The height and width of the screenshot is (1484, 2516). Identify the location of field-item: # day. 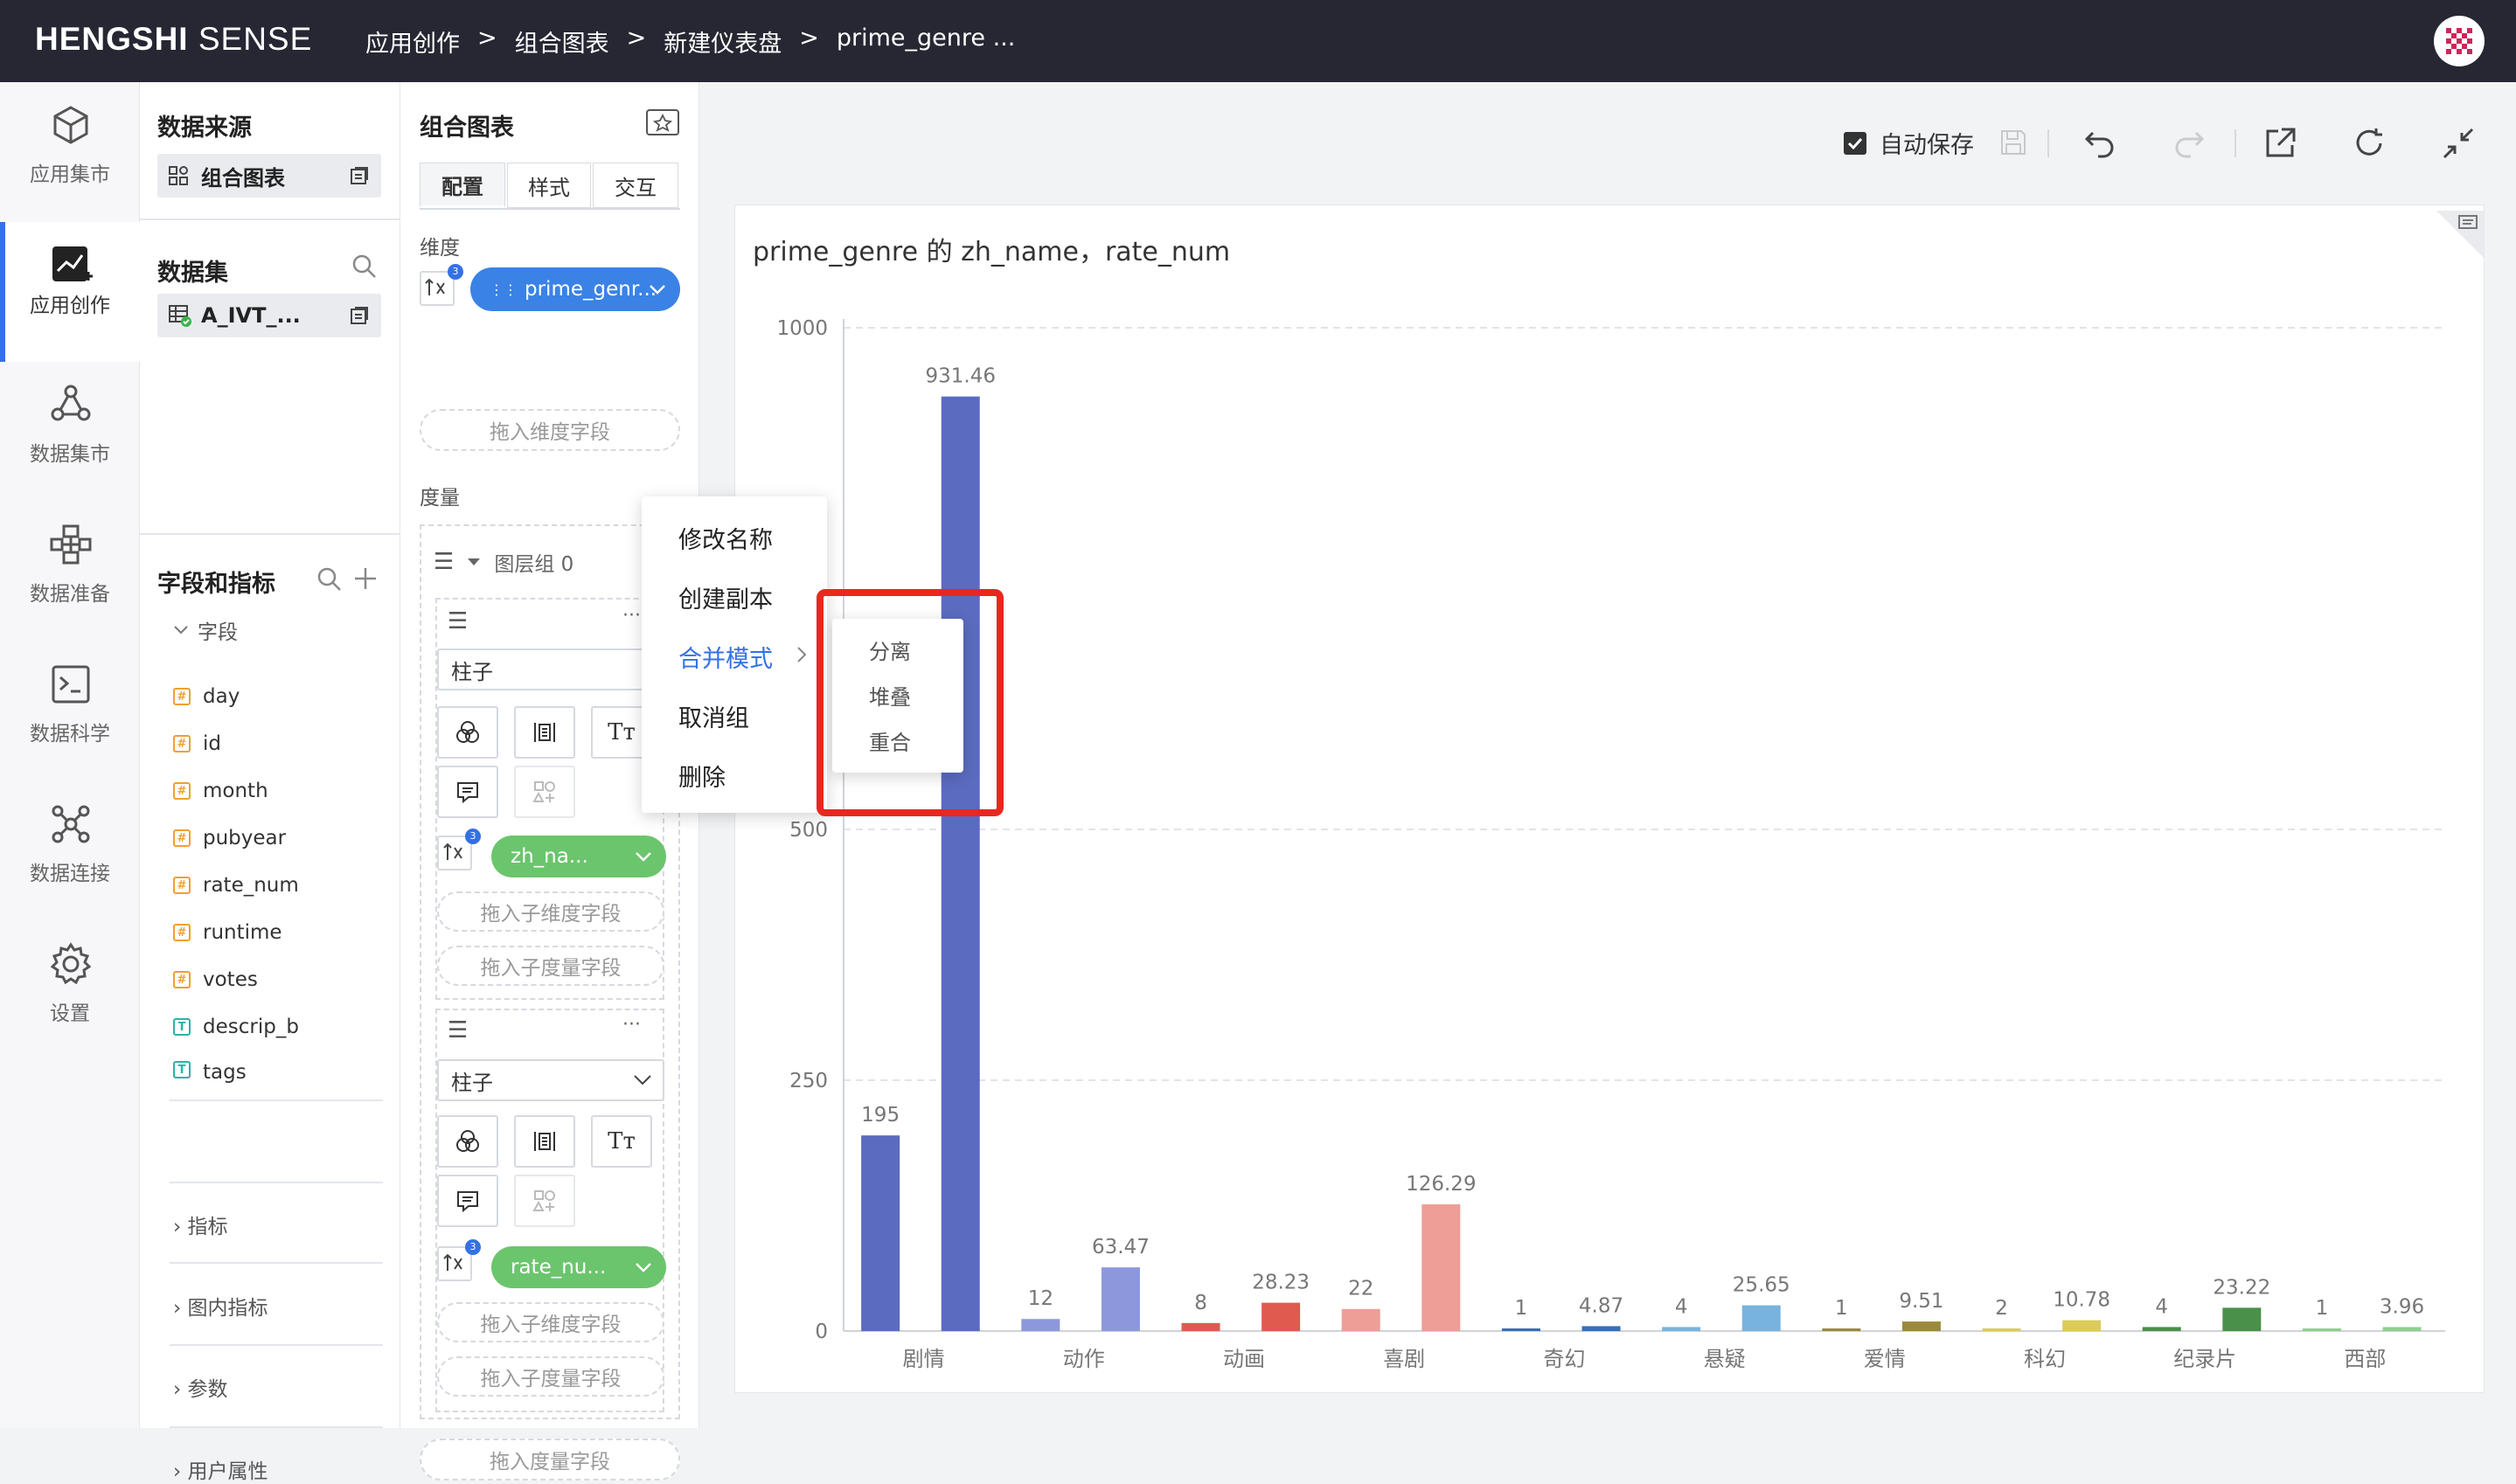
(206, 696).